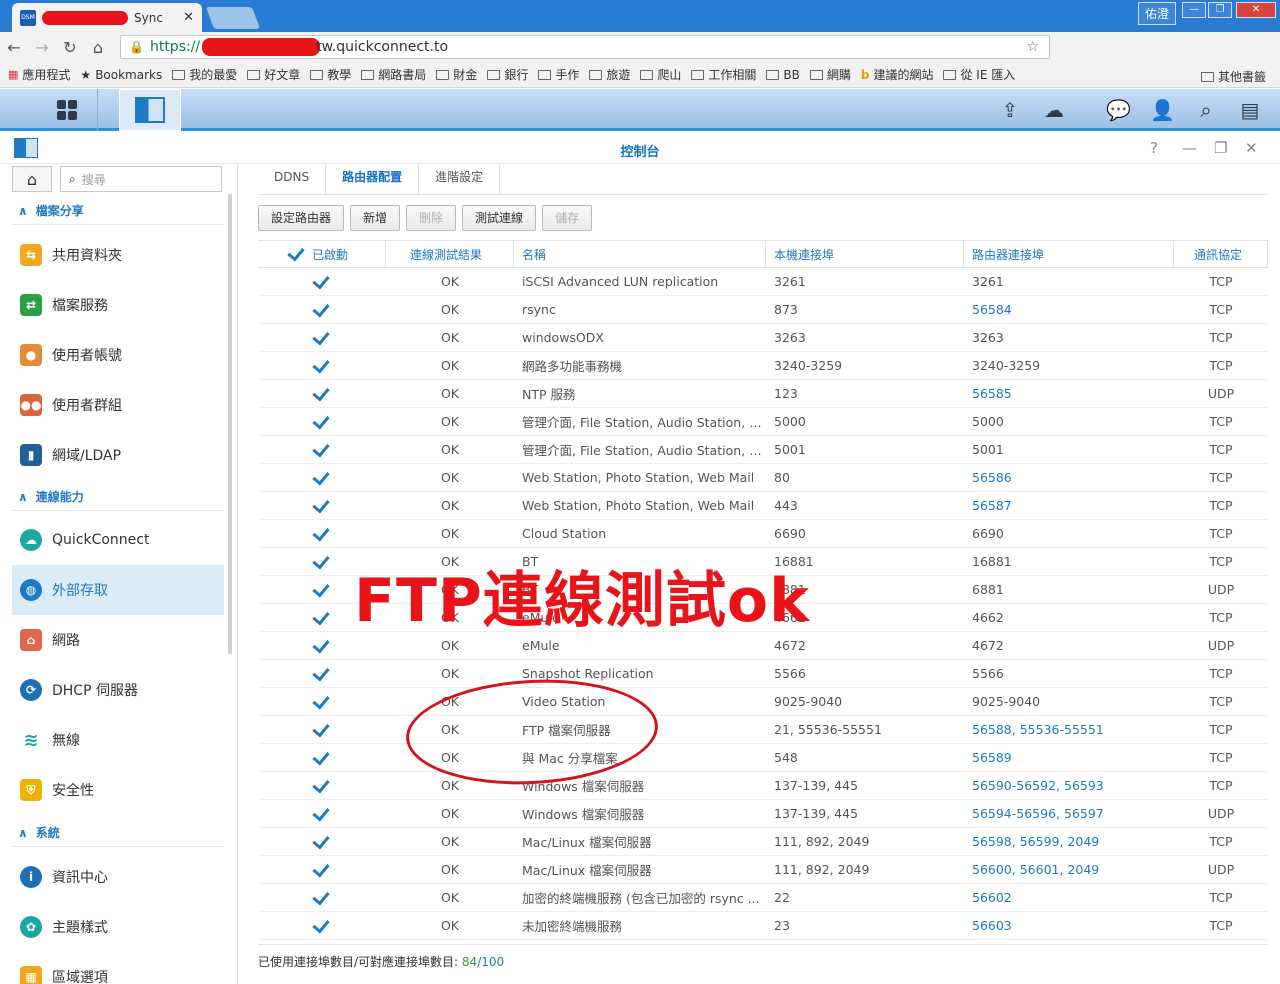  I want to click on bookmark-folder: 手作, so click(558, 74).